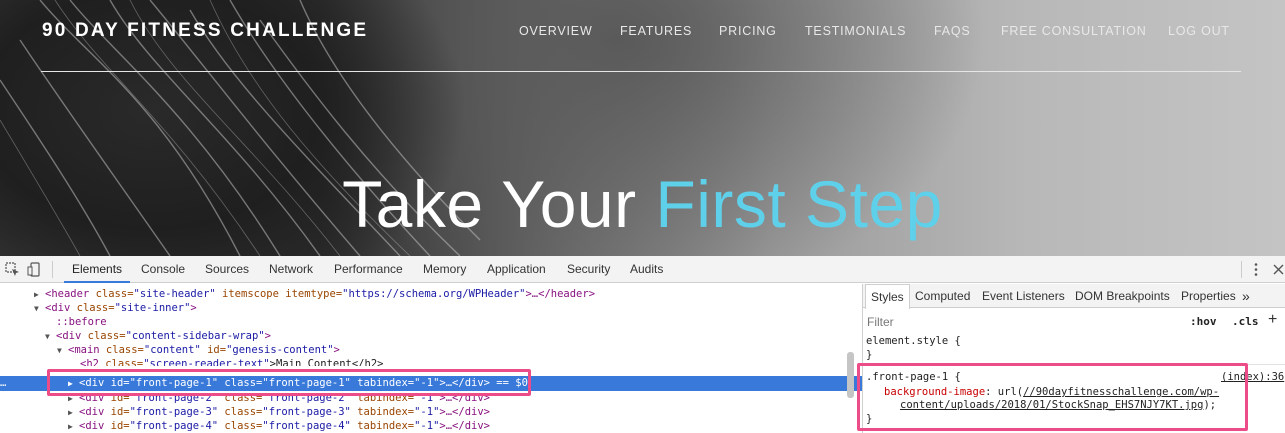  What do you see at coordinates (431, 308) in the screenshot?
I see `dom-node-site-inner: ▼ <div class="site-inner">` at bounding box center [431, 308].